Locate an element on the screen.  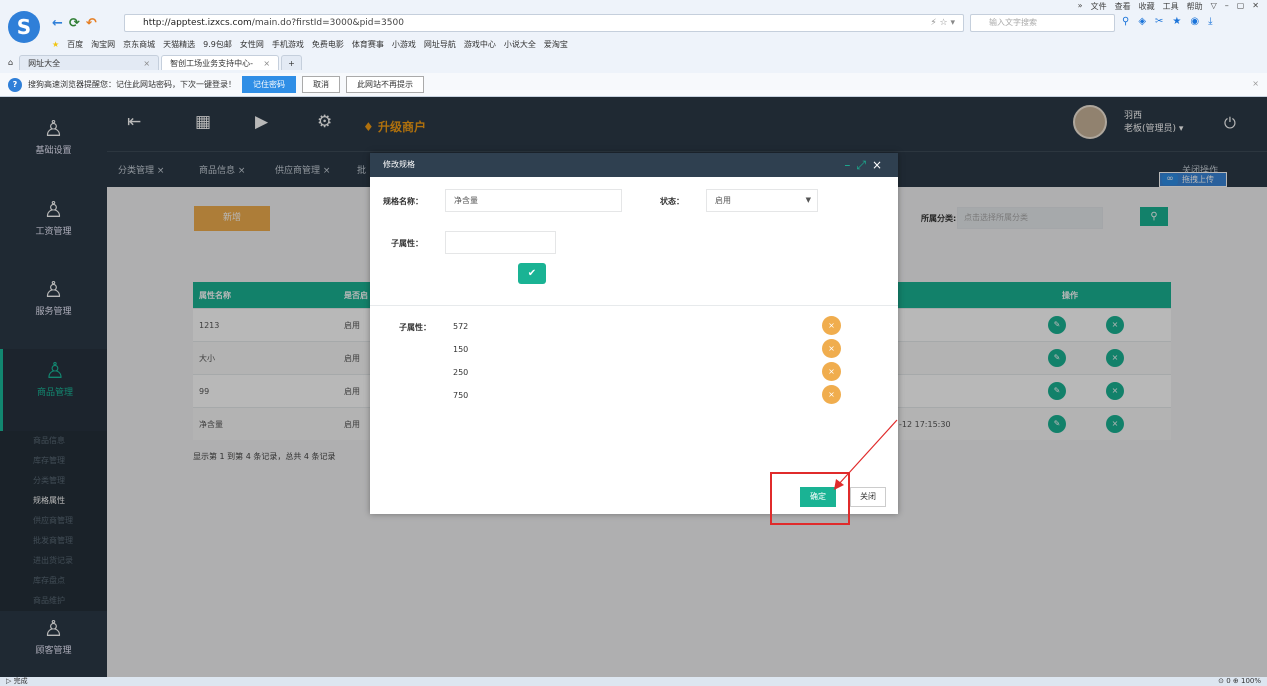
status-select: 启用 ▼ is located at coordinates (762, 200).